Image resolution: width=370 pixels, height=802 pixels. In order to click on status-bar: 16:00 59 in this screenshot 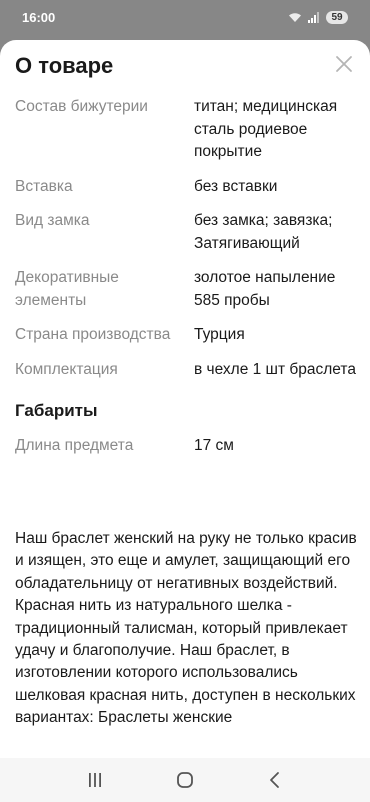, I will do `click(185, 17)`.